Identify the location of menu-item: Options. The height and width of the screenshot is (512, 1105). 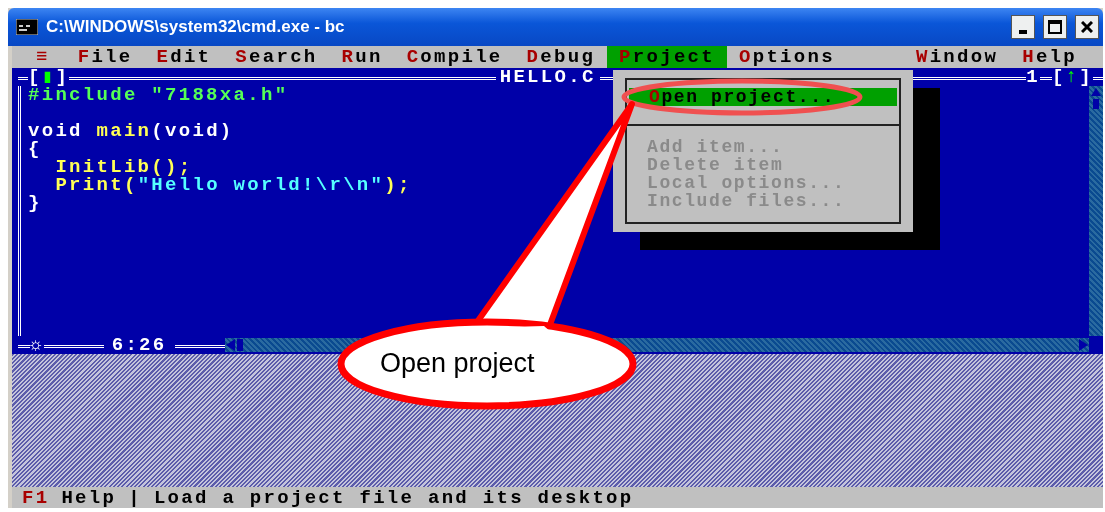
(787, 57).